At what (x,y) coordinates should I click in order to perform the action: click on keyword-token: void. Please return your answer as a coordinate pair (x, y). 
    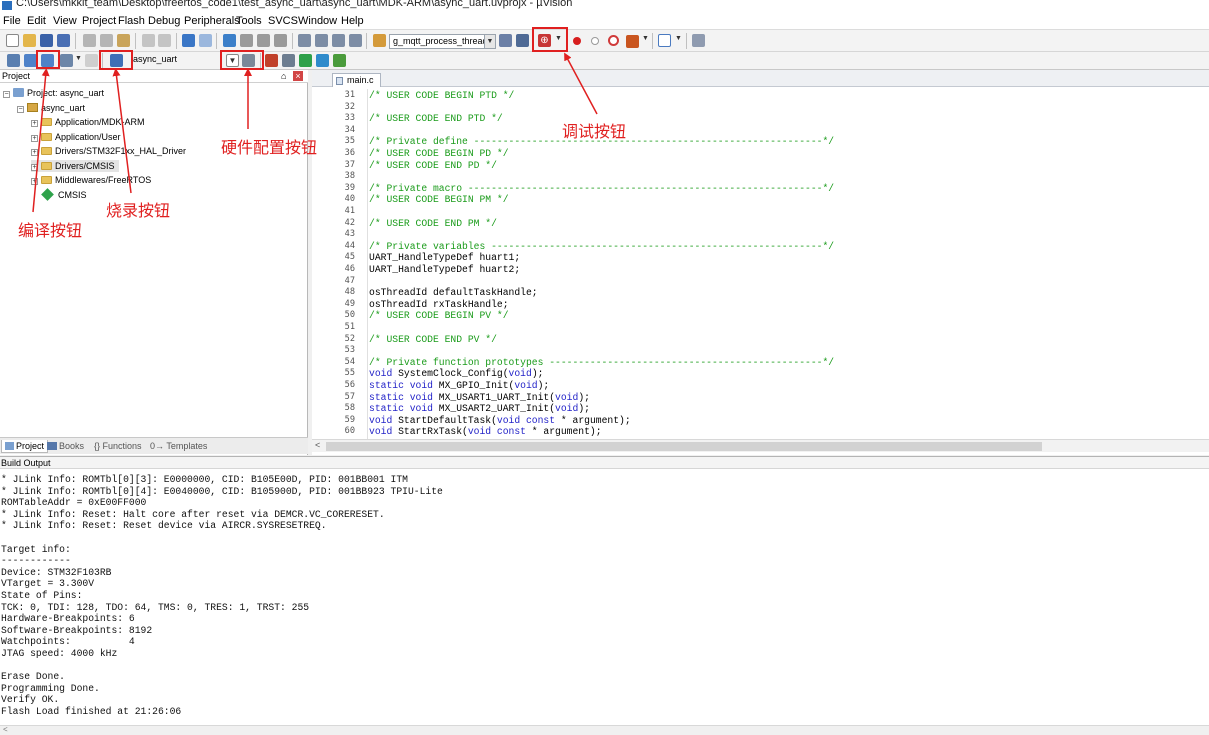
    Looking at the image, I should click on (381, 420).